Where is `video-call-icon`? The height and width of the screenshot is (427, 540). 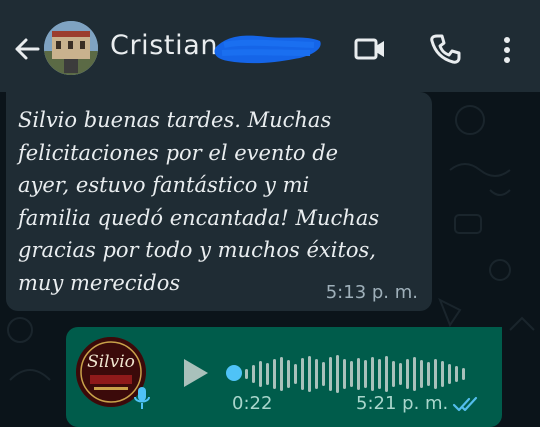 video-call-icon is located at coordinates (370, 49).